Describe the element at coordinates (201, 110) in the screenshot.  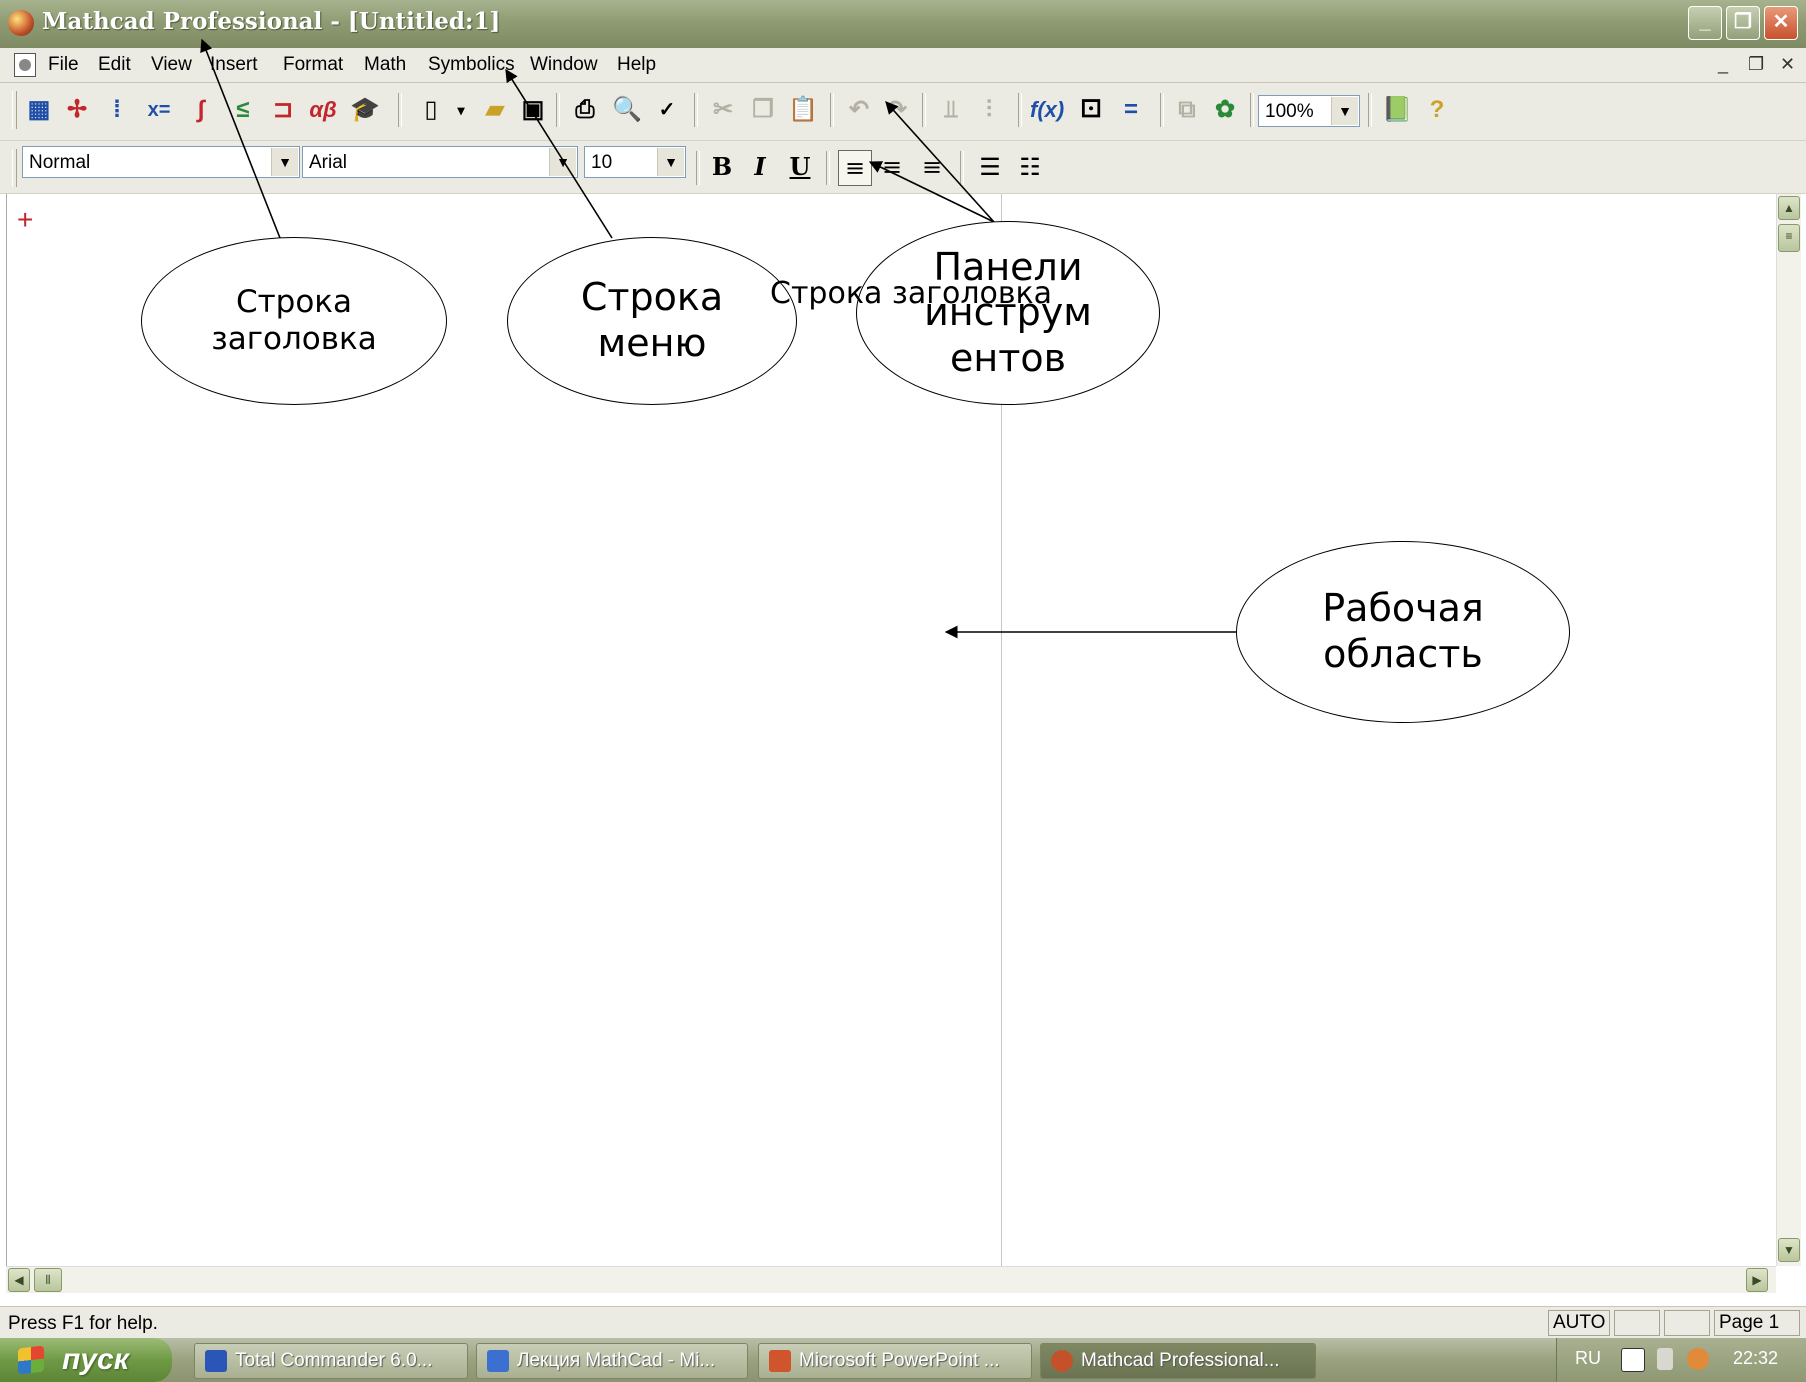
I see `calculus-toolbar-icon: ∫` at that location.